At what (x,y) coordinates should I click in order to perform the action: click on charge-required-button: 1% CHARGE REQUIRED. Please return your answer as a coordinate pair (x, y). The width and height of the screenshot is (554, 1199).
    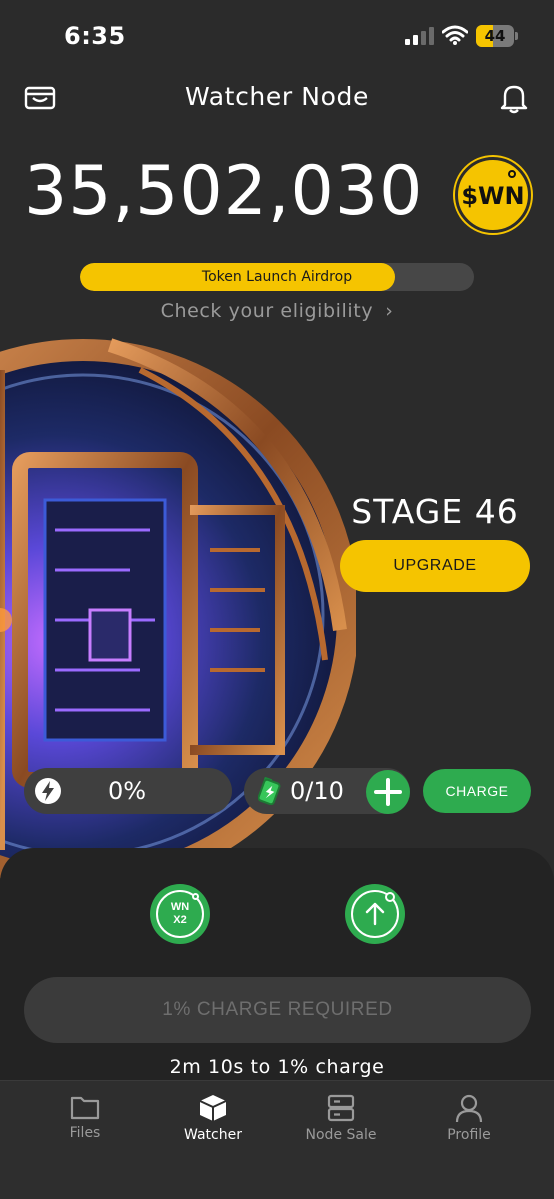
    Looking at the image, I should click on (277, 1010).